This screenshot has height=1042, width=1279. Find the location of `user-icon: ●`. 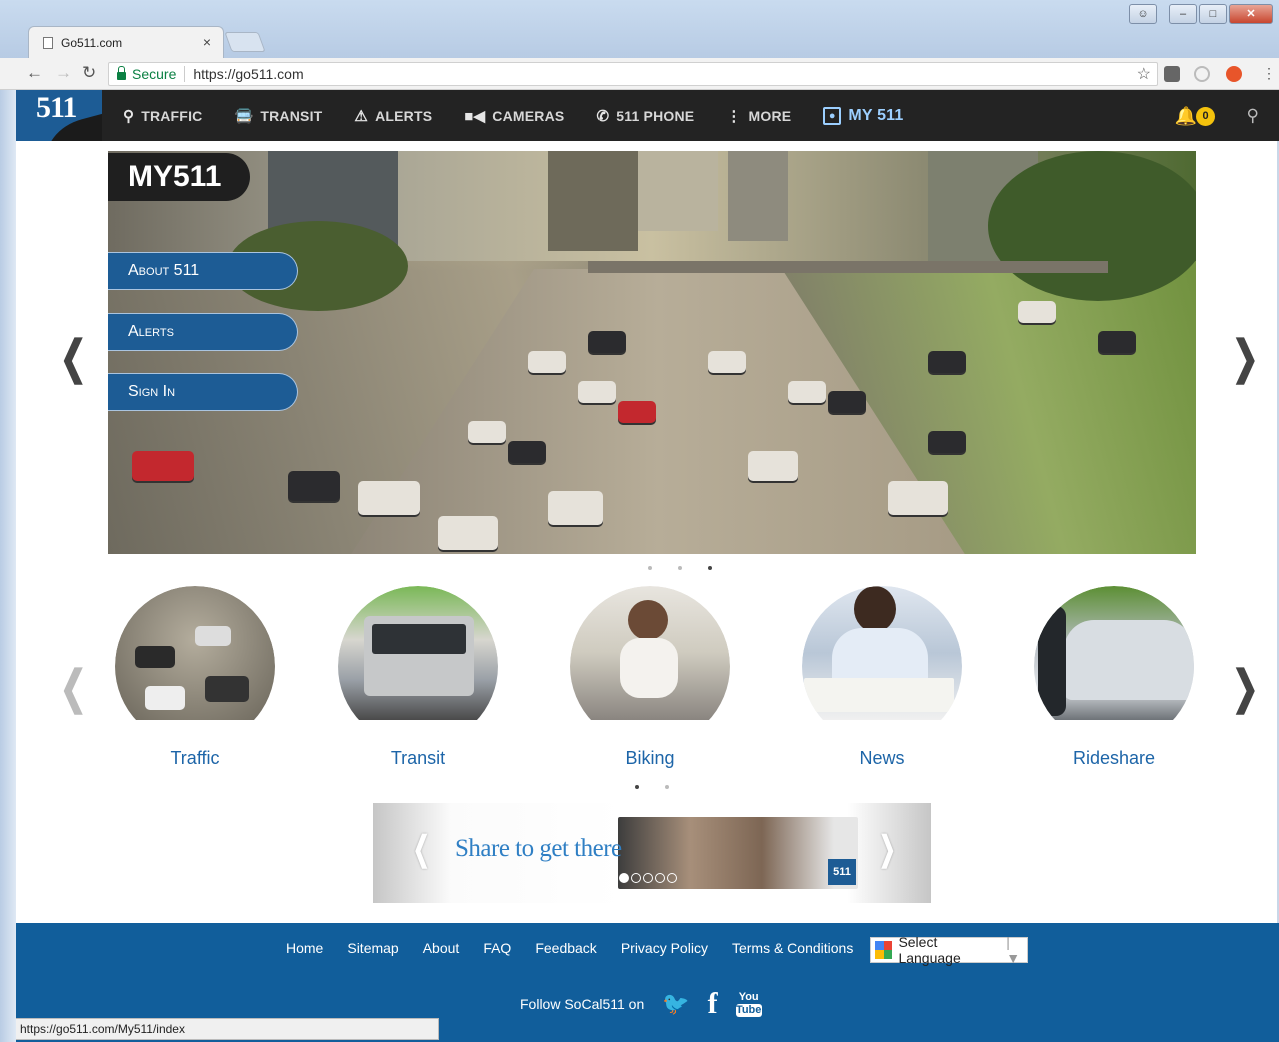

user-icon: ● is located at coordinates (832, 115).